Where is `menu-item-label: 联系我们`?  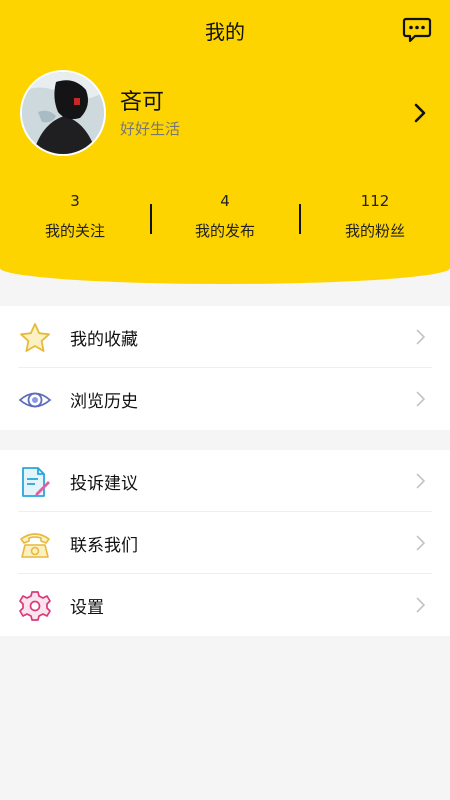 menu-item-label: 联系我们 is located at coordinates (104, 546).